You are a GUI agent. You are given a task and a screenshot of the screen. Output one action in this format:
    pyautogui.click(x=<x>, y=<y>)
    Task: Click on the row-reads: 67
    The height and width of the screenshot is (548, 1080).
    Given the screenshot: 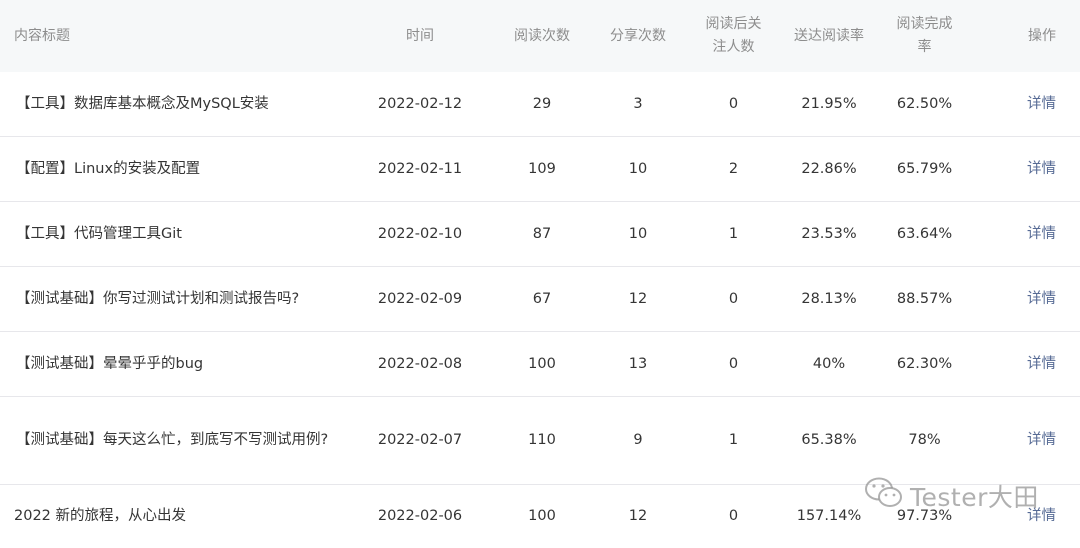 What is the action you would take?
    pyautogui.click(x=542, y=298)
    